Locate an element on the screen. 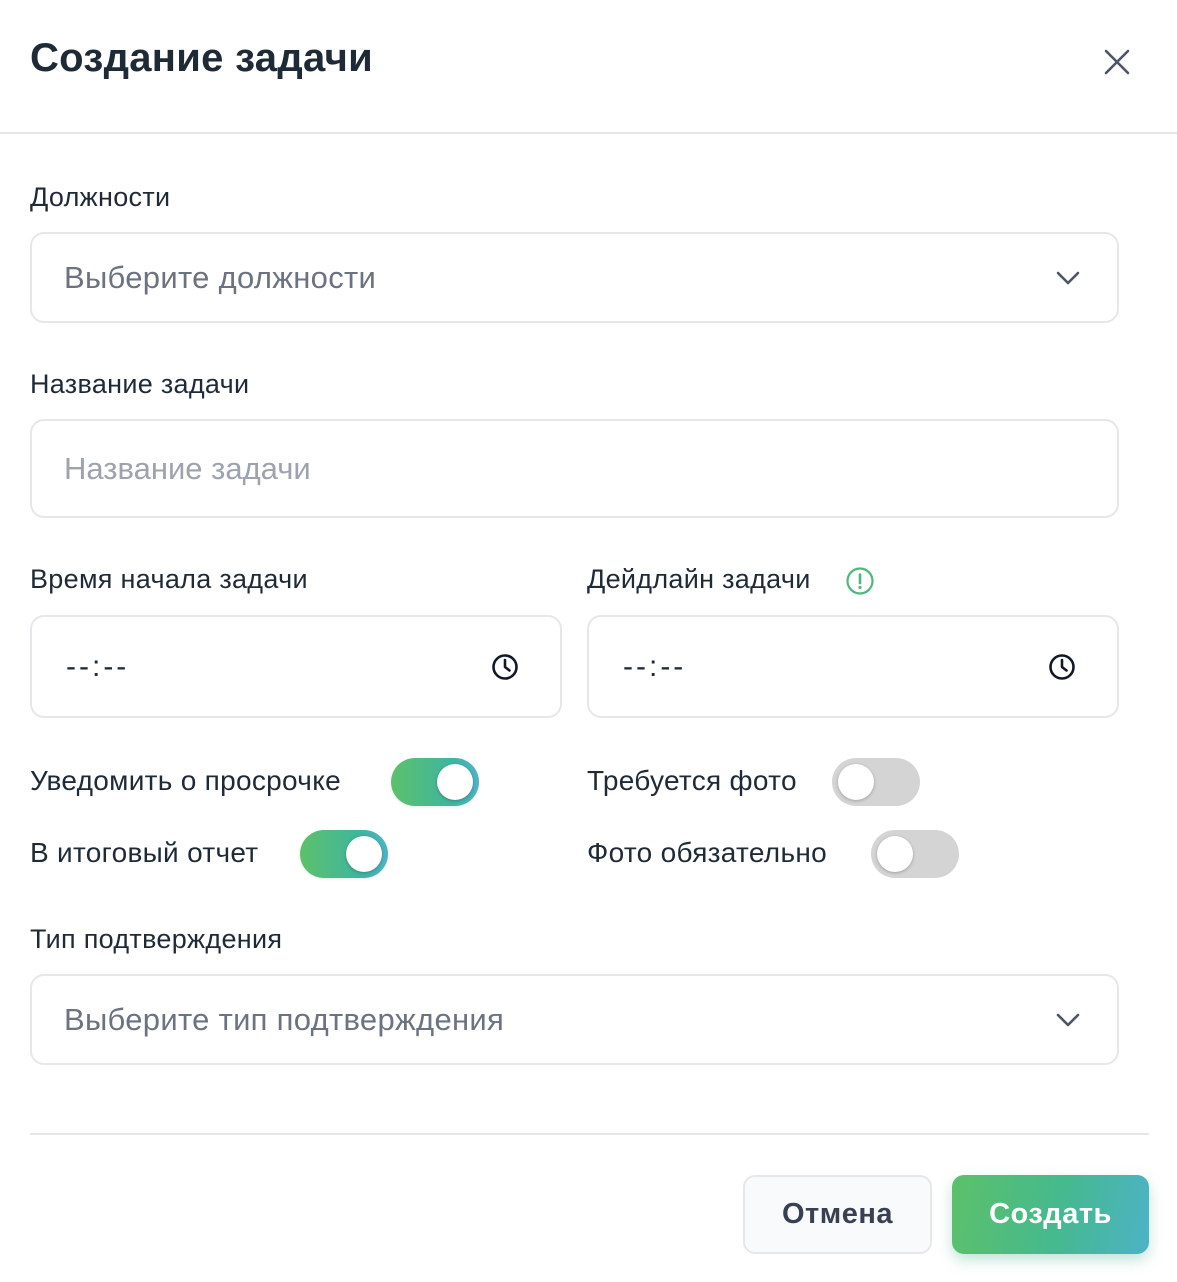 Image resolution: width=1177 pixels, height=1282 pixels. footer-divider is located at coordinates (589, 1134).